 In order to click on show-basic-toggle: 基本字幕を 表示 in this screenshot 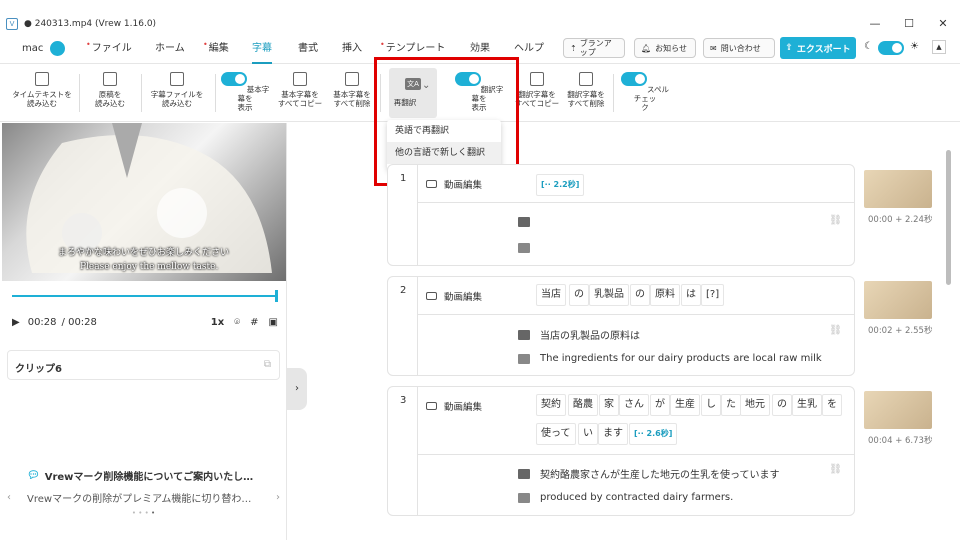, I will do `click(245, 92)`.